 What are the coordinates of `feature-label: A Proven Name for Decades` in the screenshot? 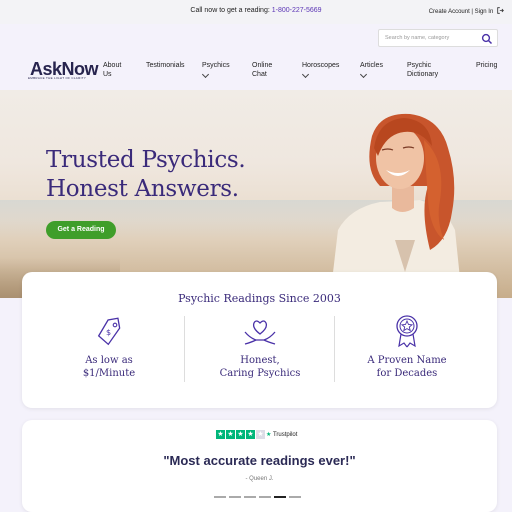 It's located at (407, 367).